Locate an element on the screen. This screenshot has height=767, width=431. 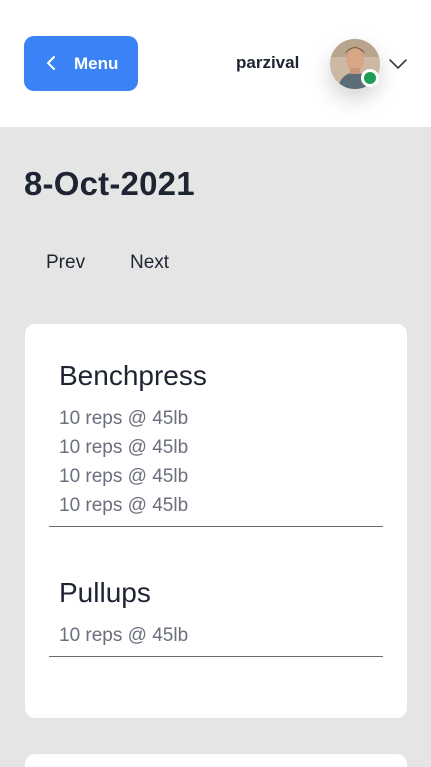
online-status-indicator is located at coordinates (370, 78).